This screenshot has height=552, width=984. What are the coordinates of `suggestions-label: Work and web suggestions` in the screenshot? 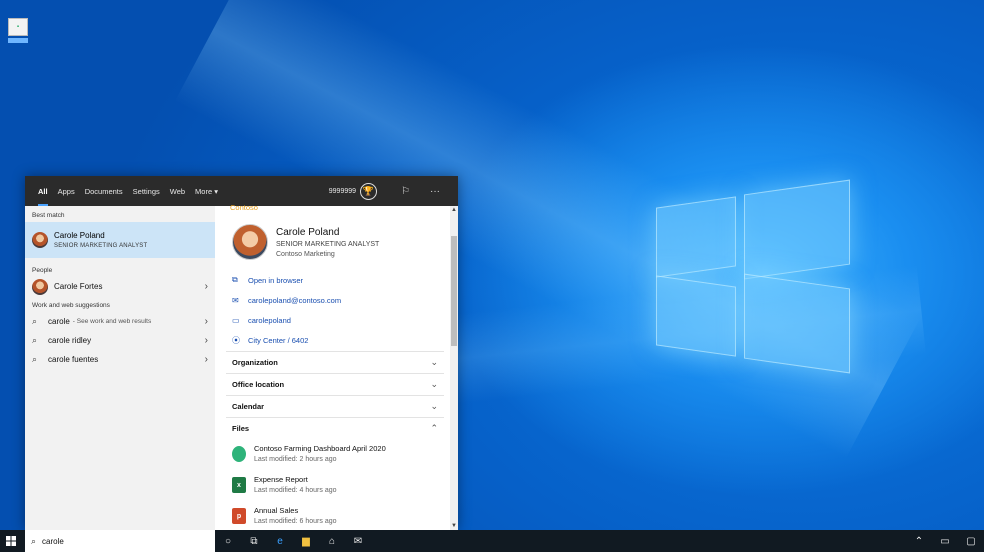 It's located at (71, 305).